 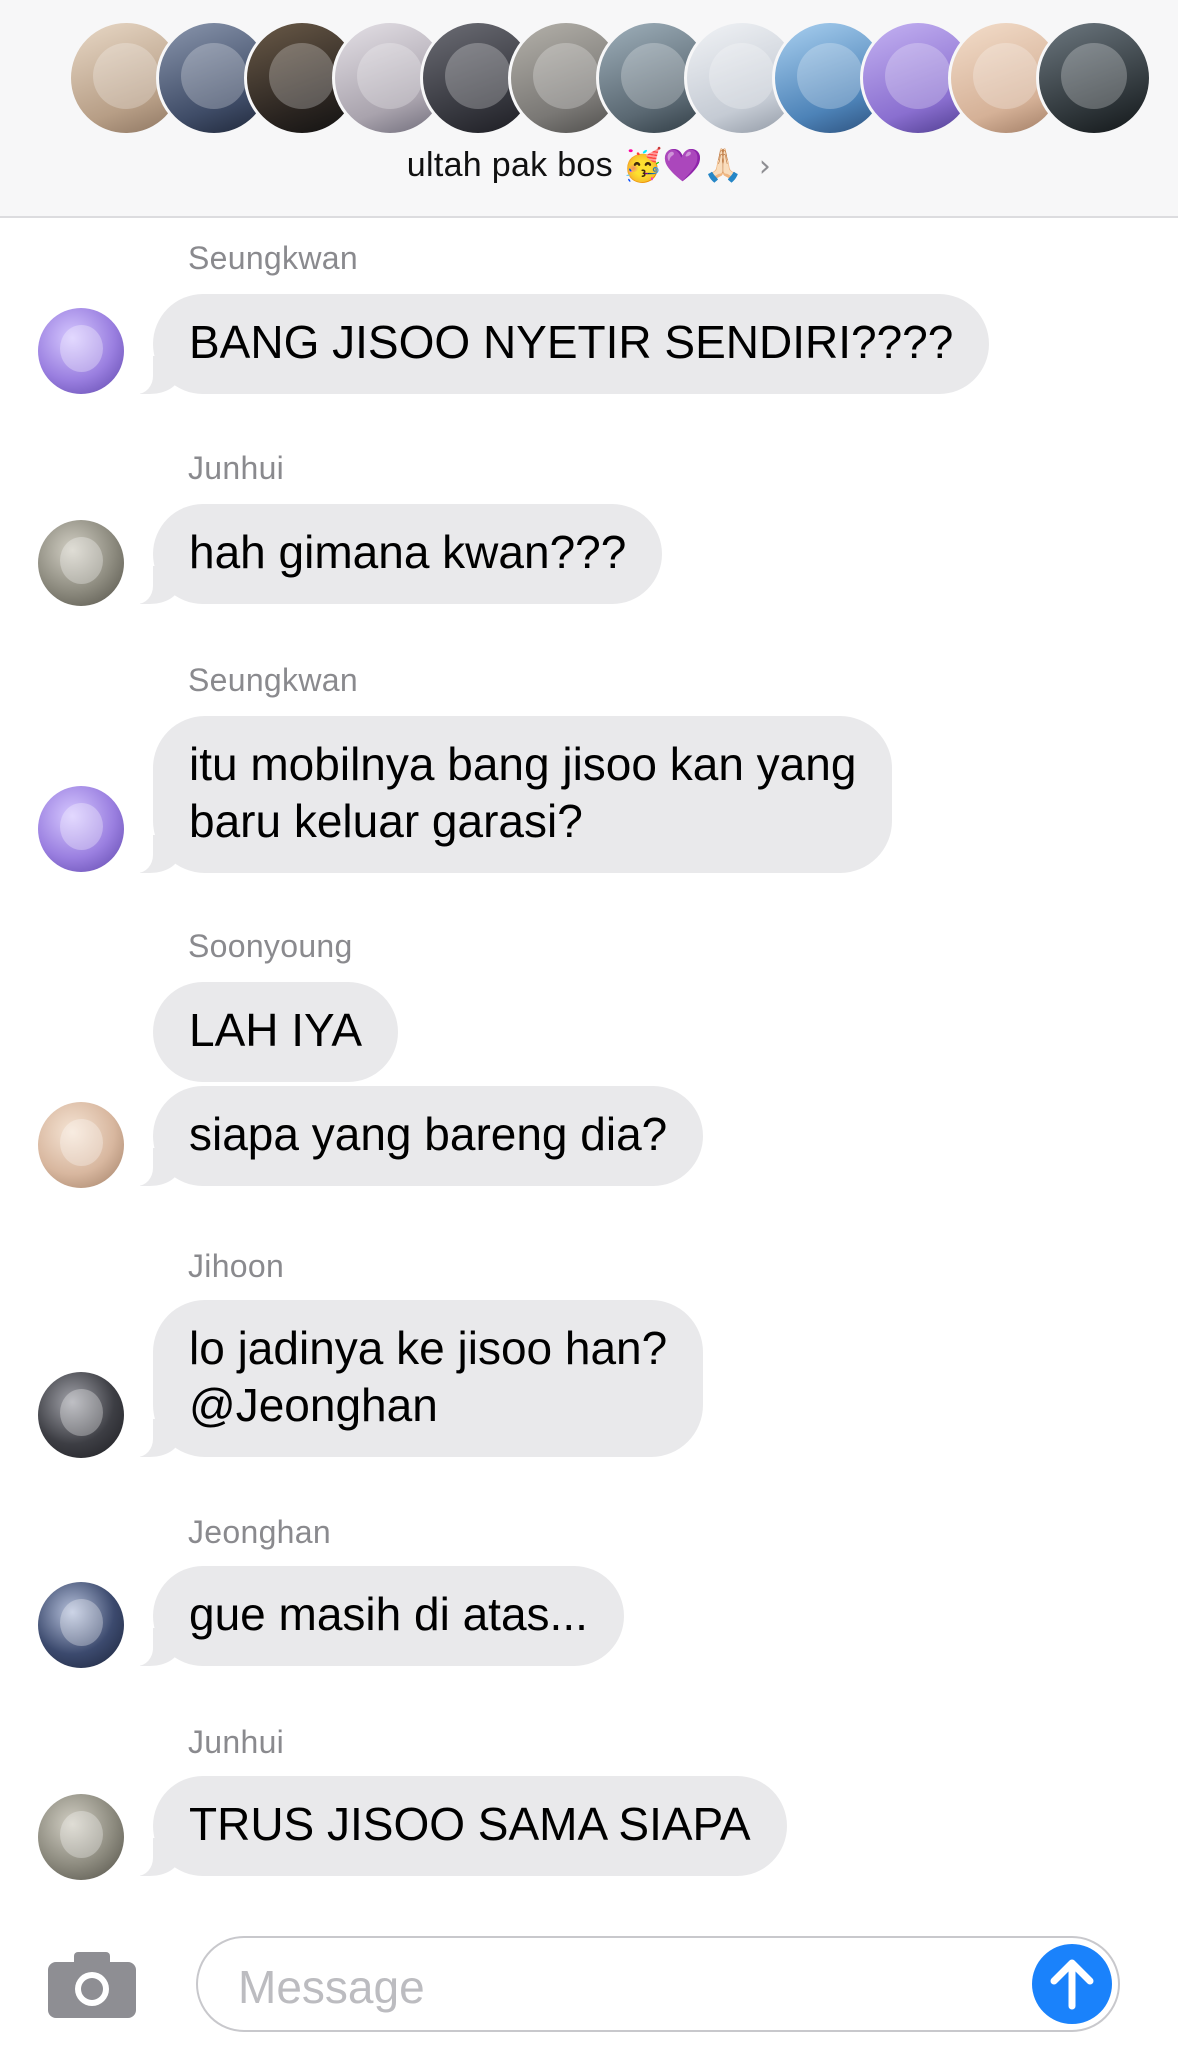 I want to click on message-input: Message, so click(x=658, y=1984).